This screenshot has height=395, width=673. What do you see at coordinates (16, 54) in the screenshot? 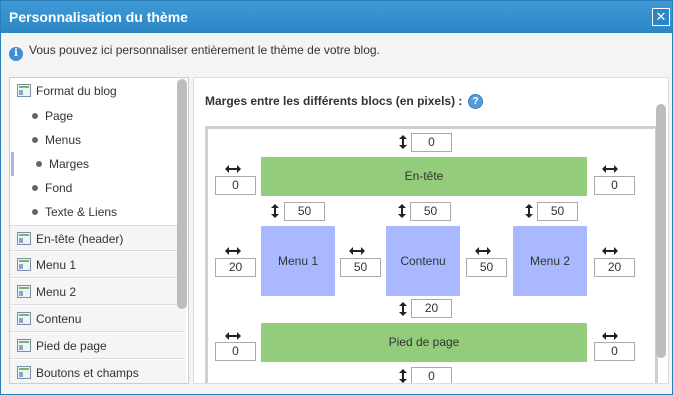
I see `info-icon: i` at bounding box center [16, 54].